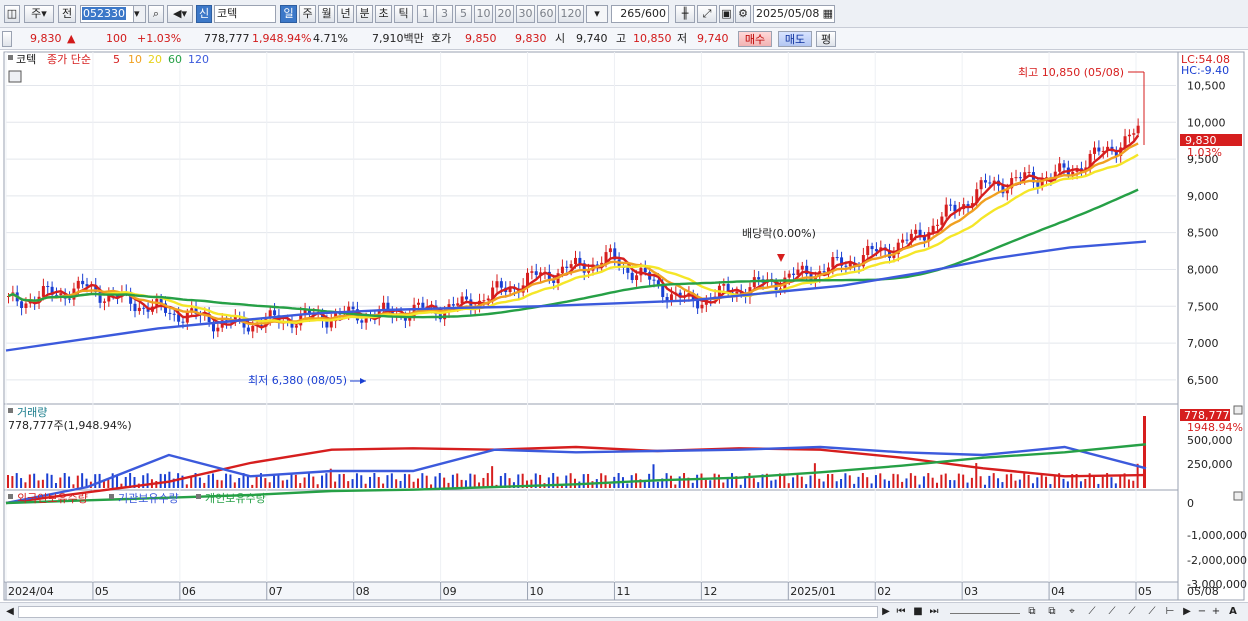  Describe the element at coordinates (1092, 612) in the screenshot. I see `line-tool-icon: ⟋` at that location.